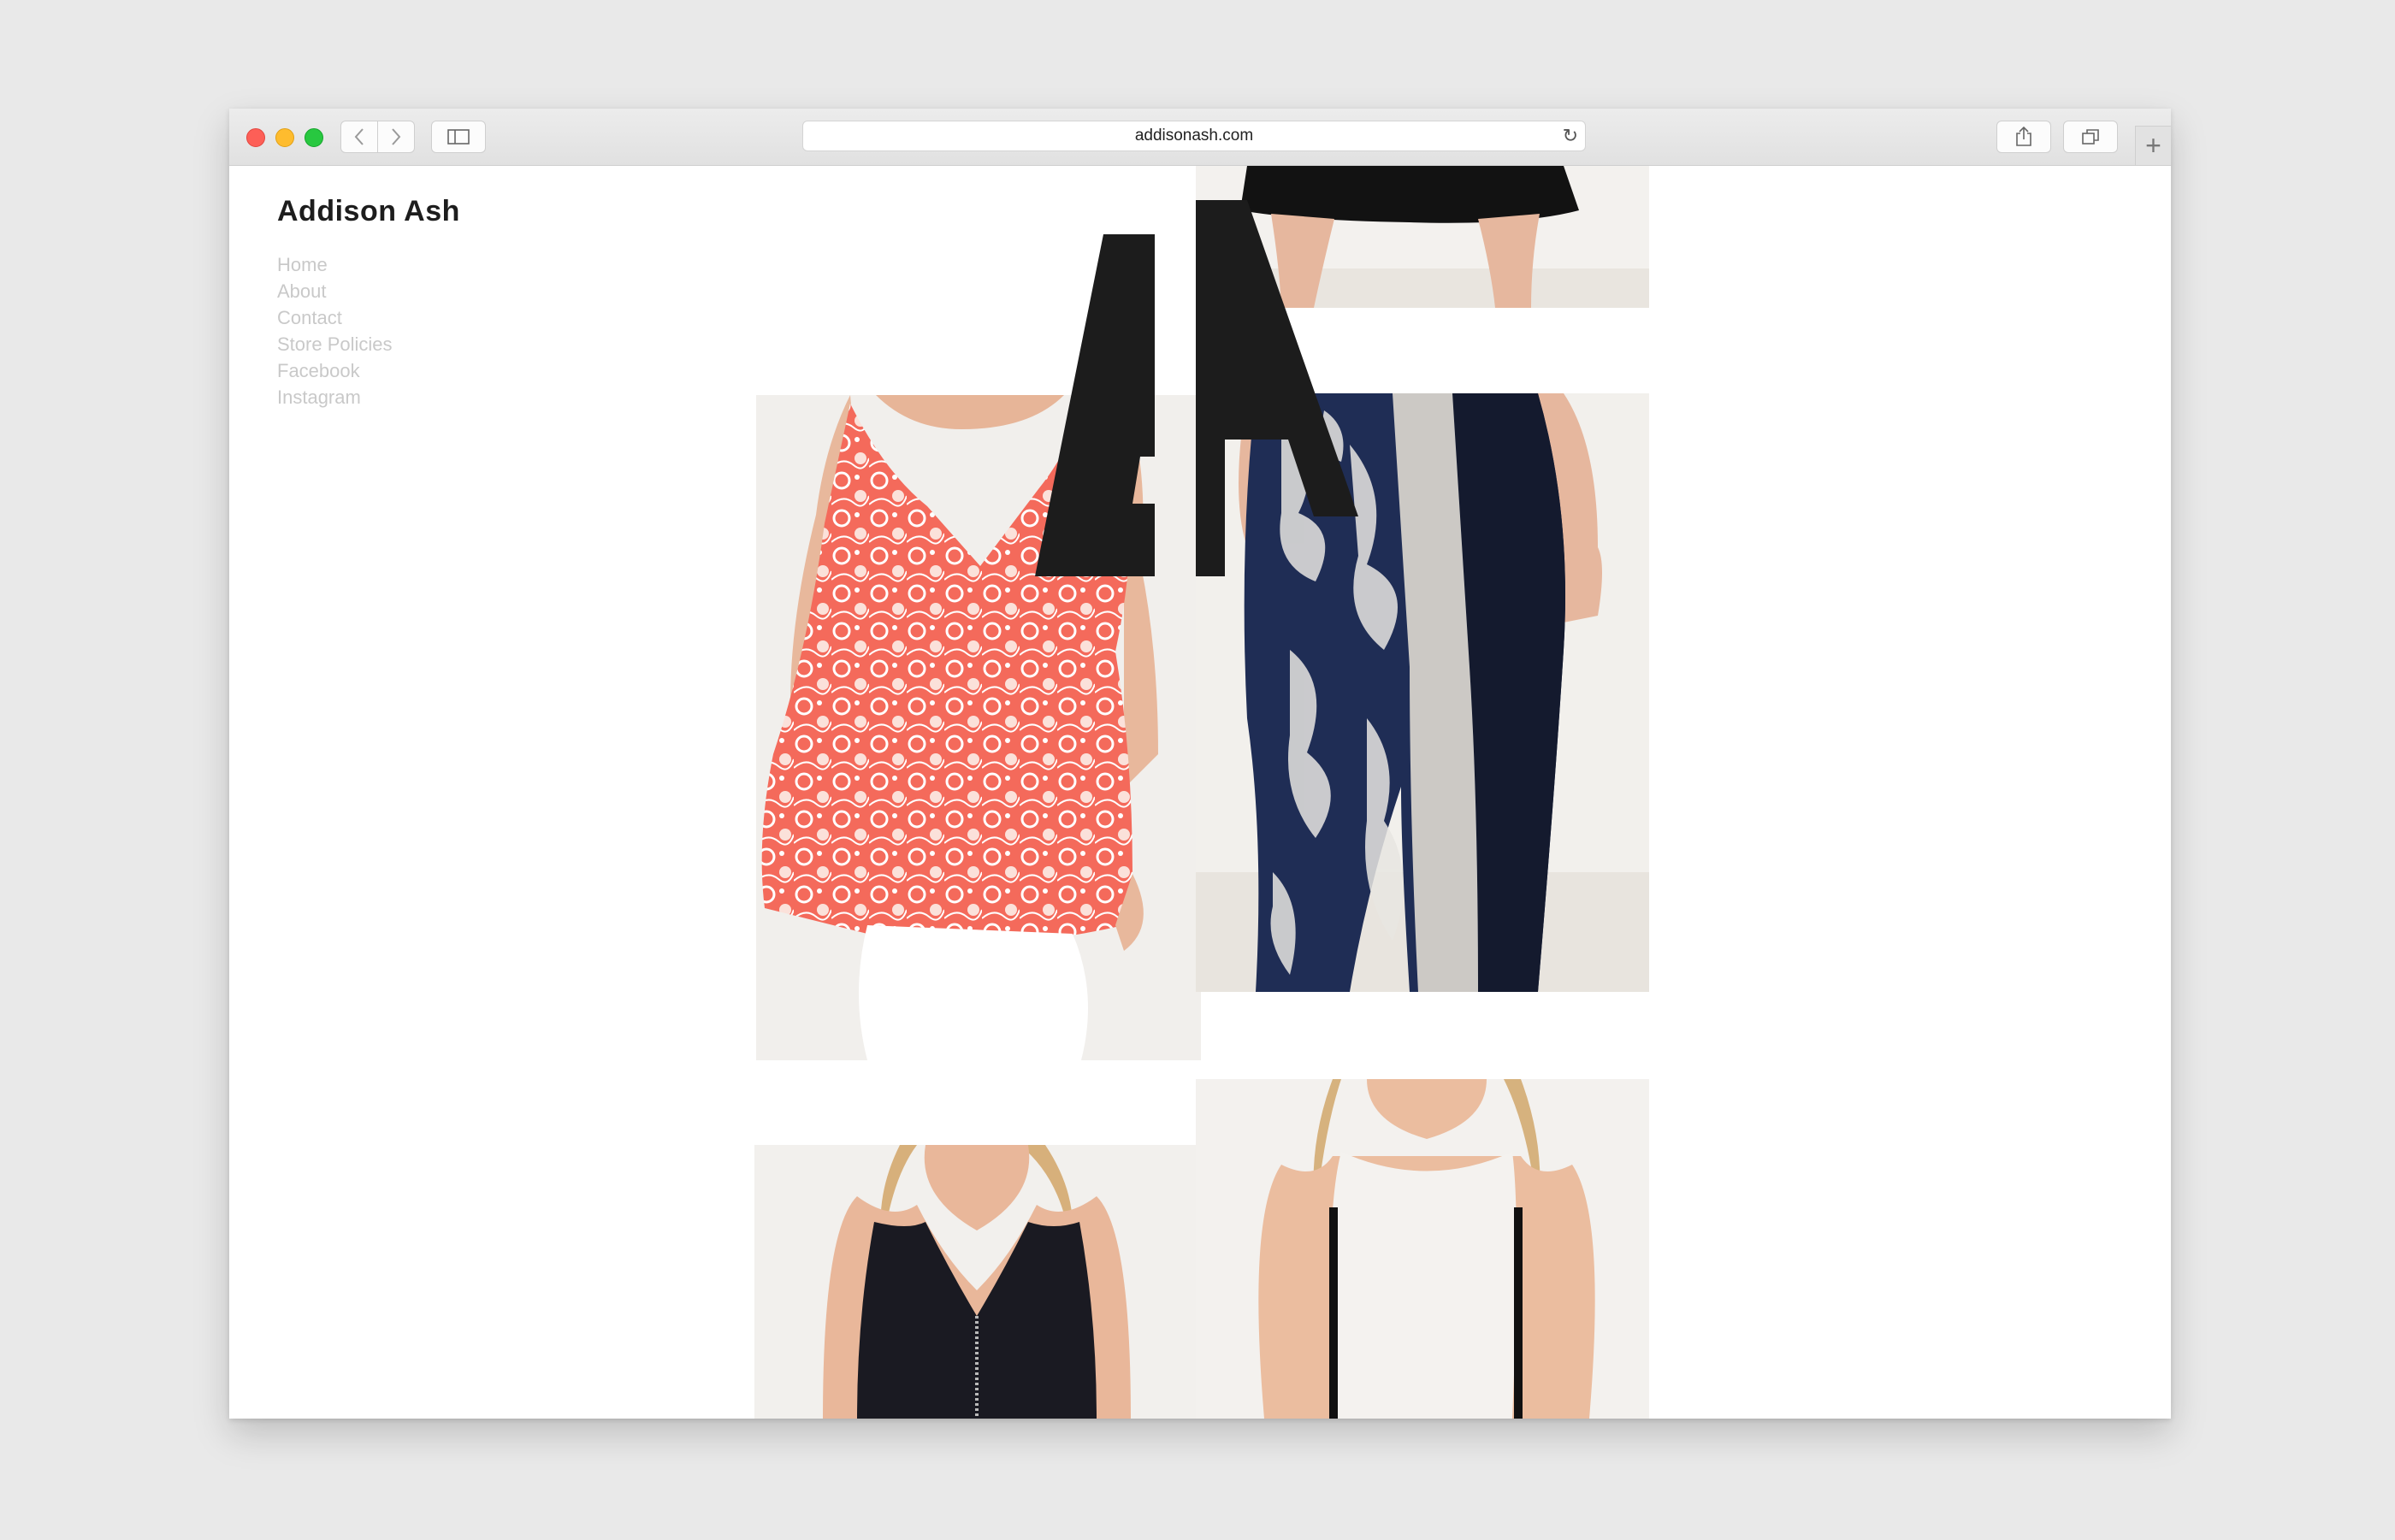 The width and height of the screenshot is (2395, 1540). Describe the element at coordinates (1196, 388) in the screenshot. I see `addison-ash-logo` at that location.